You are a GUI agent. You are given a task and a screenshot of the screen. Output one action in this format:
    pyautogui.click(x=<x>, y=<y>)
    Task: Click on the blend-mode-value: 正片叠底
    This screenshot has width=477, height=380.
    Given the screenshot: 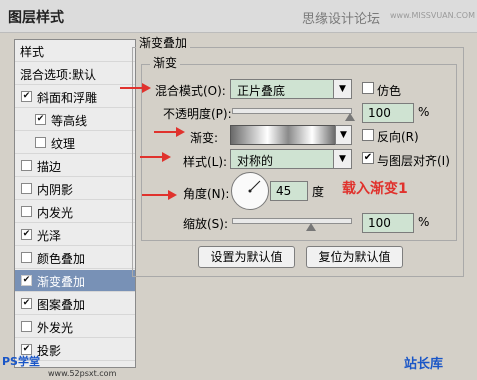 What is the action you would take?
    pyautogui.click(x=261, y=91)
    